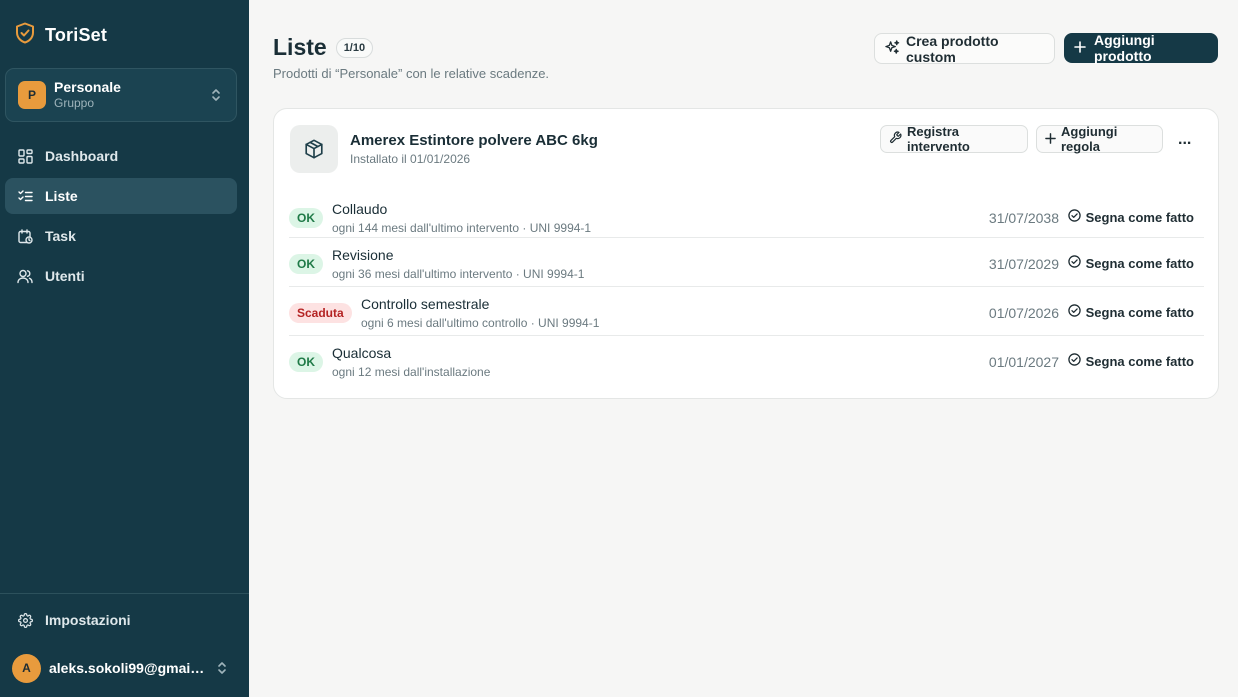 Image resolution: width=1238 pixels, height=697 pixels. Describe the element at coordinates (121, 196) in the screenshot. I see `sidebar-item-liste: Liste` at that location.